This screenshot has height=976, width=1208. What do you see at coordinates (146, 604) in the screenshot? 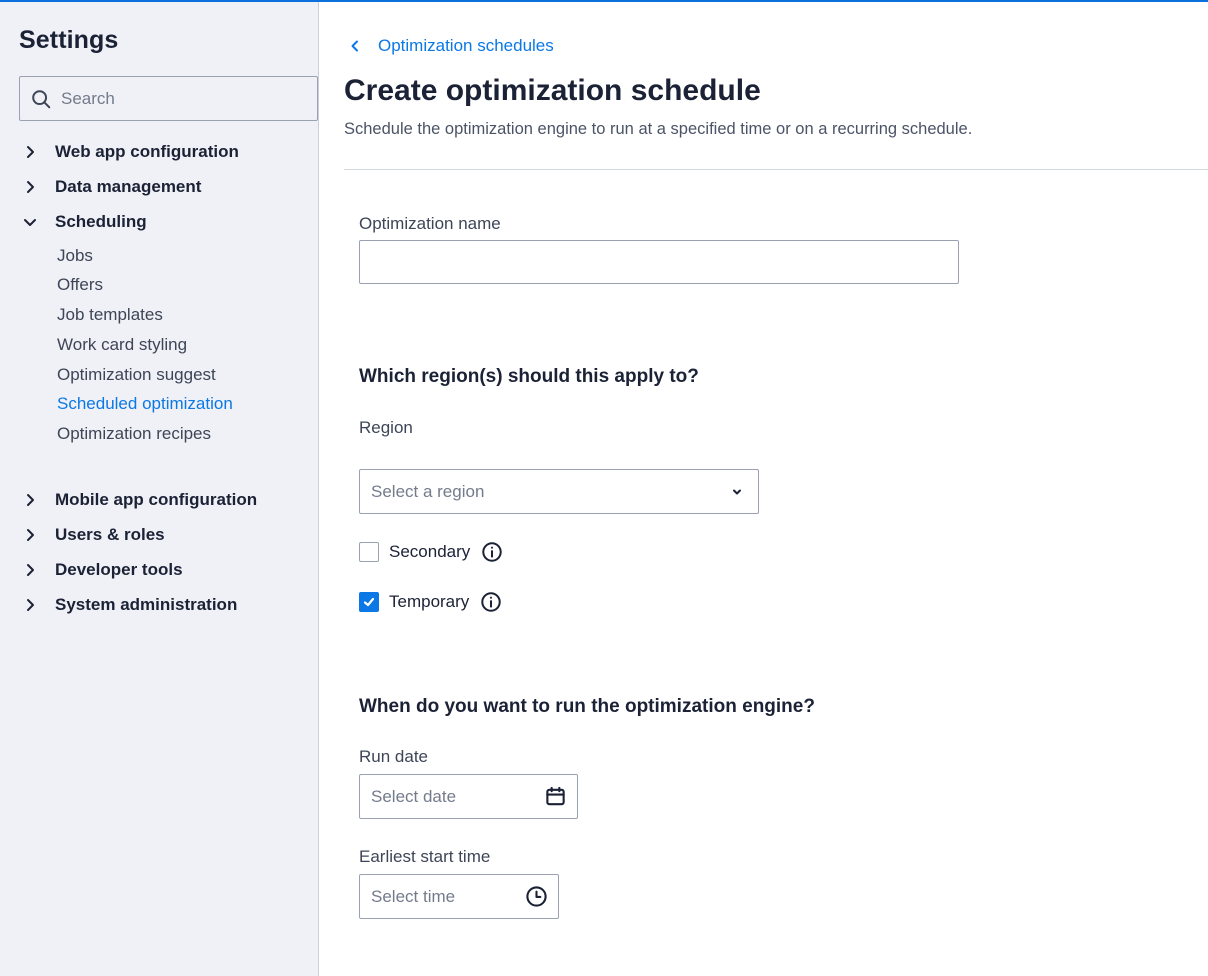
I see `sidebar-group-label: System administration` at bounding box center [146, 604].